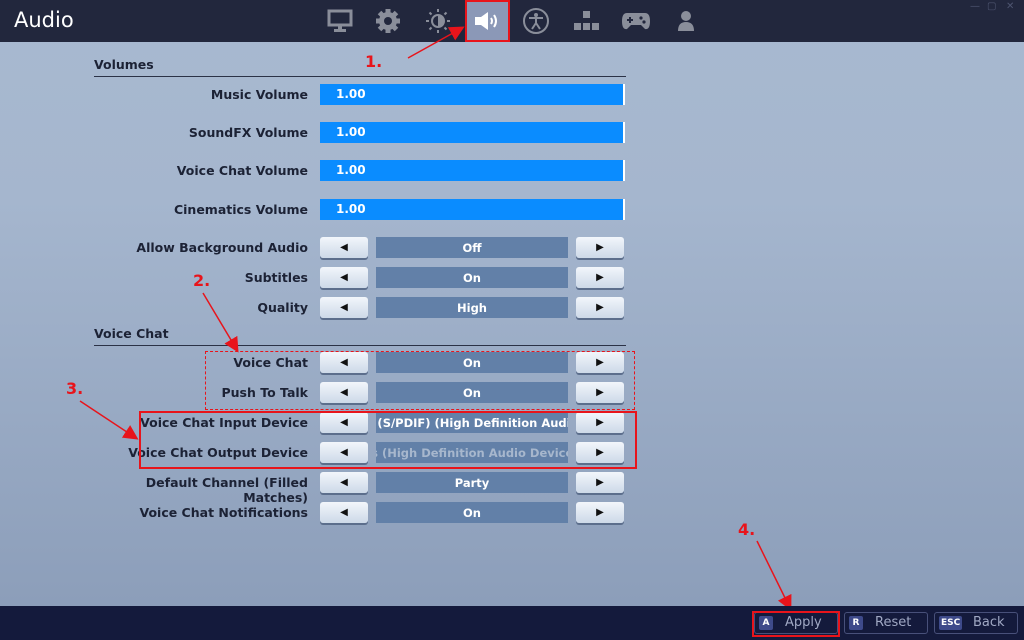 Image resolution: width=1024 pixels, height=640 pixels. I want to click on monitor-icon, so click(340, 20).